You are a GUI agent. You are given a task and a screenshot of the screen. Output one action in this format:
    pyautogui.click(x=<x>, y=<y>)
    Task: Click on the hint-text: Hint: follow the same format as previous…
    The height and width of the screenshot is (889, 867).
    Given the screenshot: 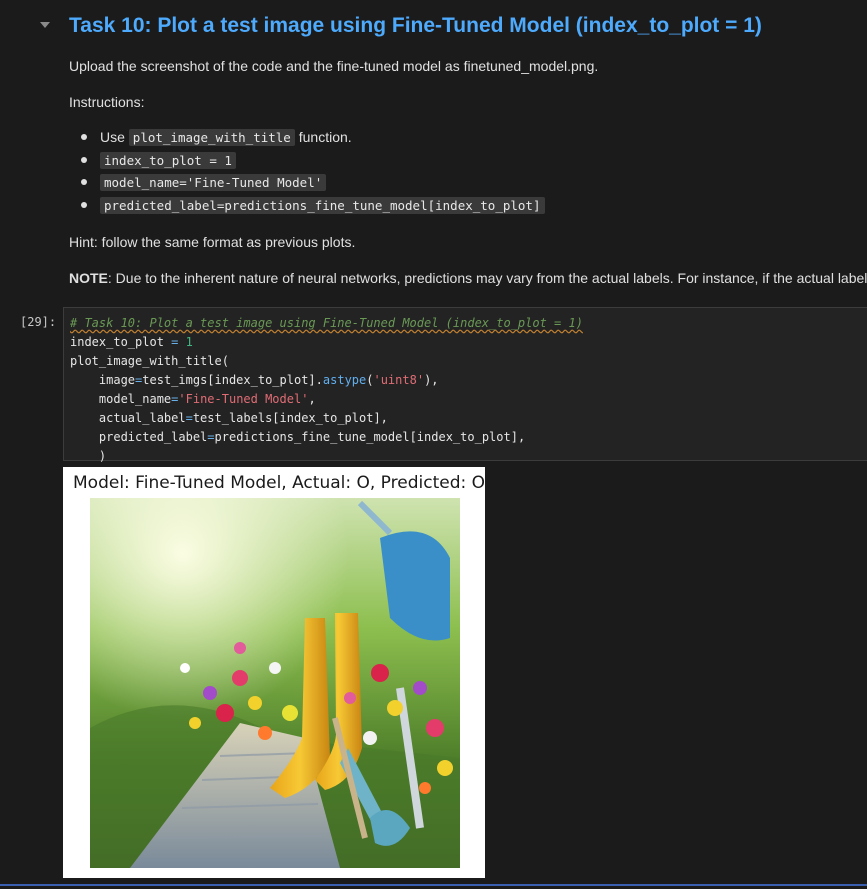 What is the action you would take?
    pyautogui.click(x=212, y=242)
    